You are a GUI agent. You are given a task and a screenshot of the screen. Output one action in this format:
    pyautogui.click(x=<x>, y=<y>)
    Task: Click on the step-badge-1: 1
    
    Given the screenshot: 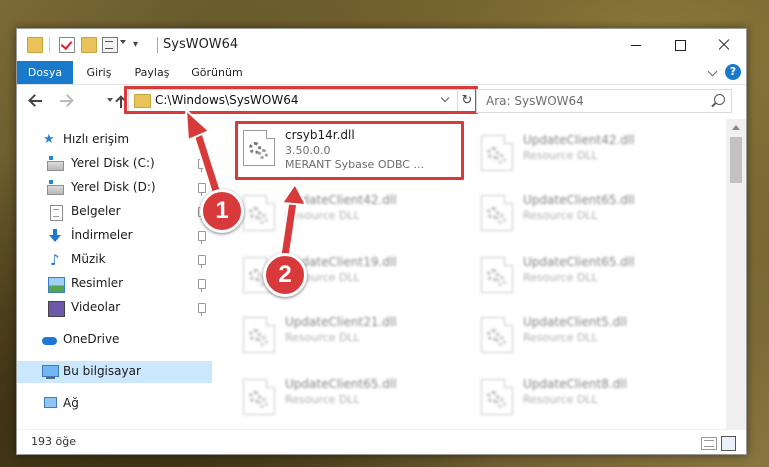 What is the action you would take?
    pyautogui.click(x=222, y=211)
    